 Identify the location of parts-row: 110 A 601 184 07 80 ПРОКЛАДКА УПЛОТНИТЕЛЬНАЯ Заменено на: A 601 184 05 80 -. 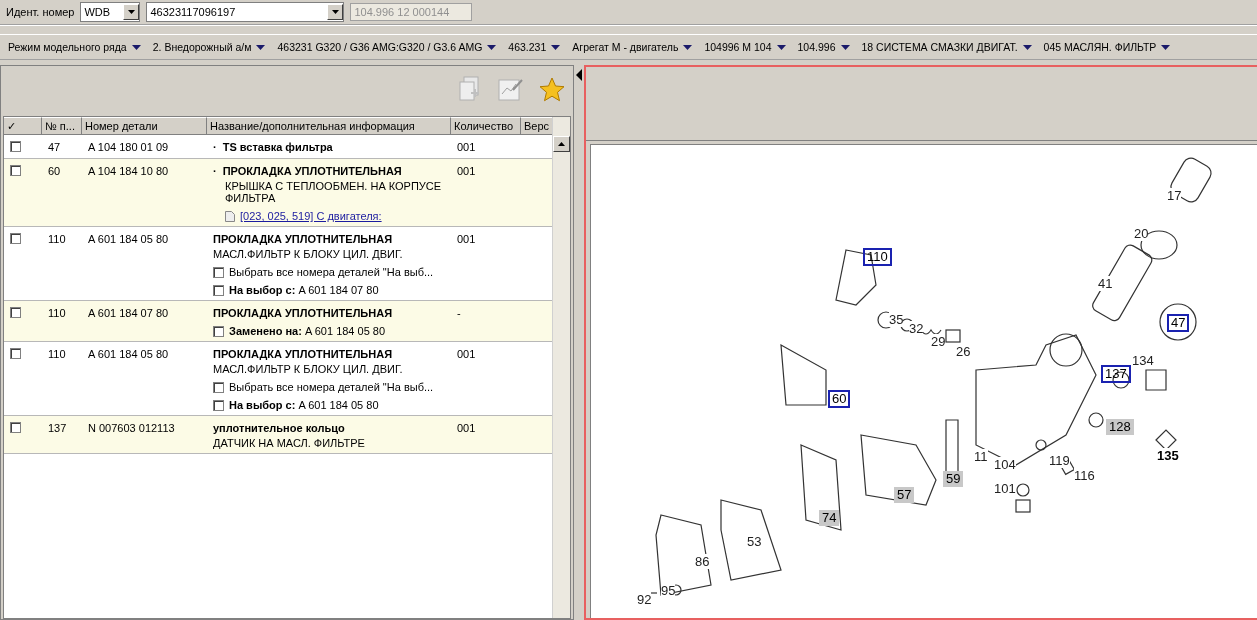
(278, 321).